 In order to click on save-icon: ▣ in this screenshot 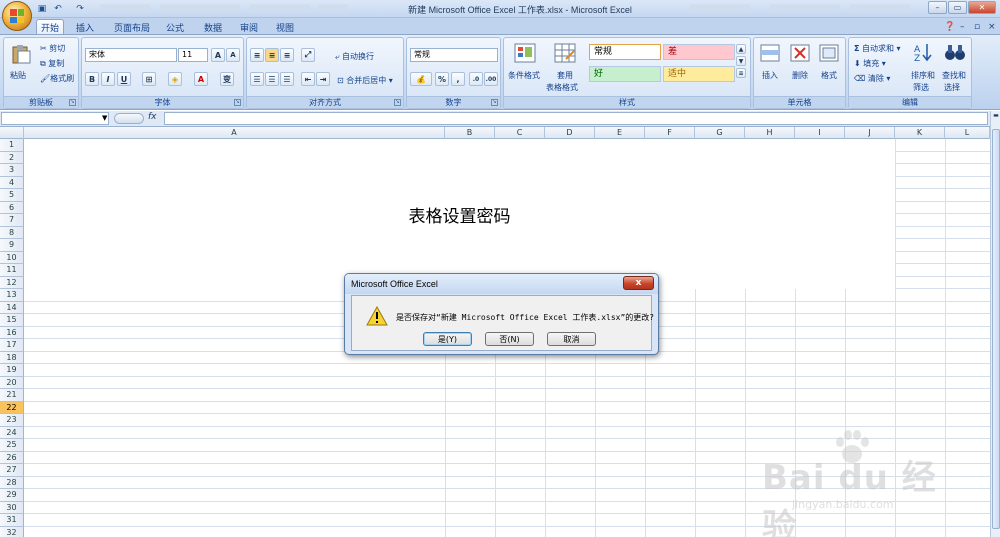, I will do `click(42, 8)`.